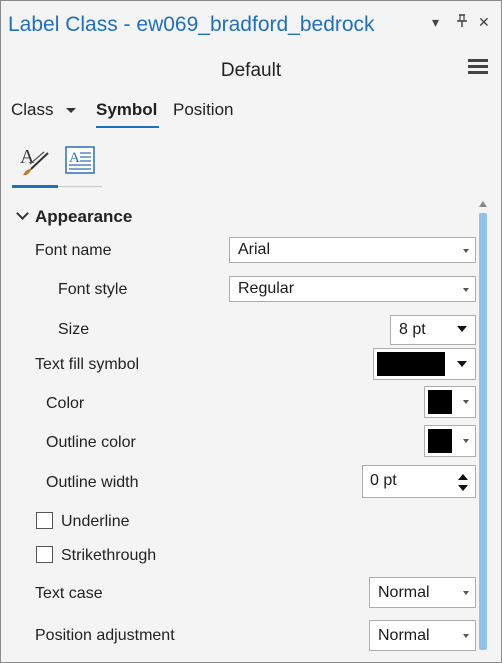  Describe the element at coordinates (254, 249) in the screenshot. I see `font-name-value: Arial` at that location.